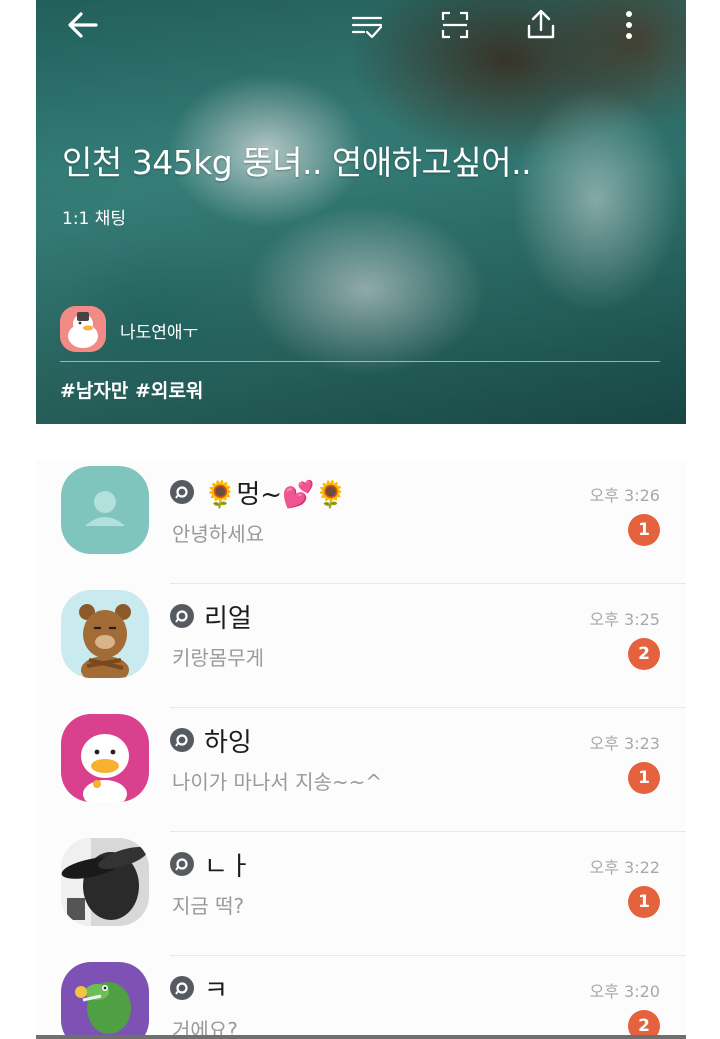 The image size is (720, 1039). What do you see at coordinates (277, 782) in the screenshot?
I see `chat-last-message: 나이가 마나서 지송~~^` at bounding box center [277, 782].